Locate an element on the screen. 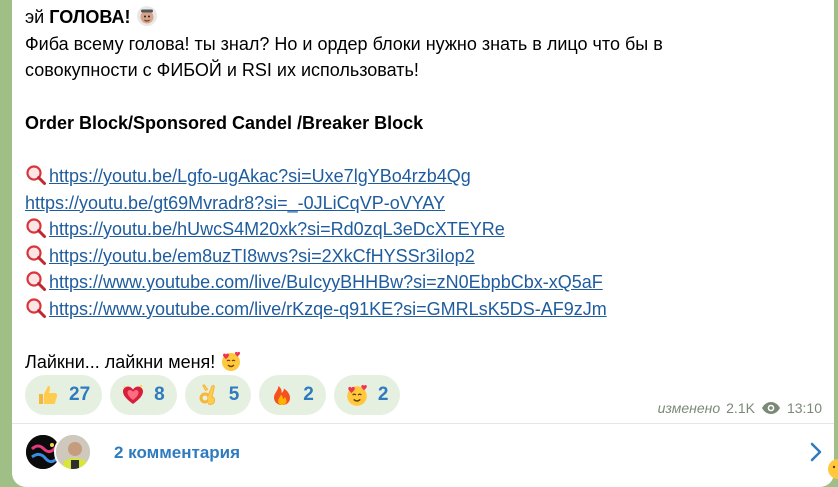 This screenshot has height=487, width=838. thumbs-up-icon is located at coordinates (48, 395).